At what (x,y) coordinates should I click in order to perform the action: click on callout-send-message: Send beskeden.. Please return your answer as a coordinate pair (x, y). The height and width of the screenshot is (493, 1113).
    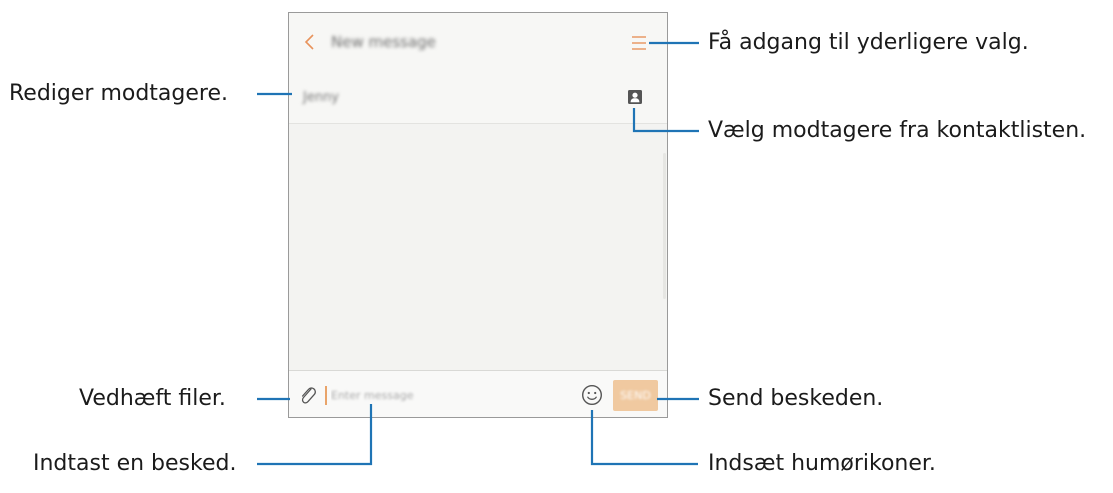
    Looking at the image, I should click on (796, 398).